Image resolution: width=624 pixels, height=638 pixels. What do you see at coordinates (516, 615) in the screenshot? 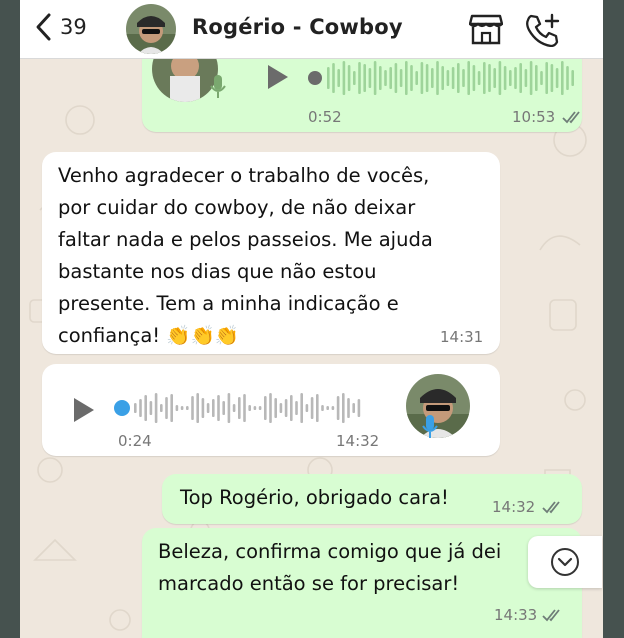
I see `message-time: 14:33` at bounding box center [516, 615].